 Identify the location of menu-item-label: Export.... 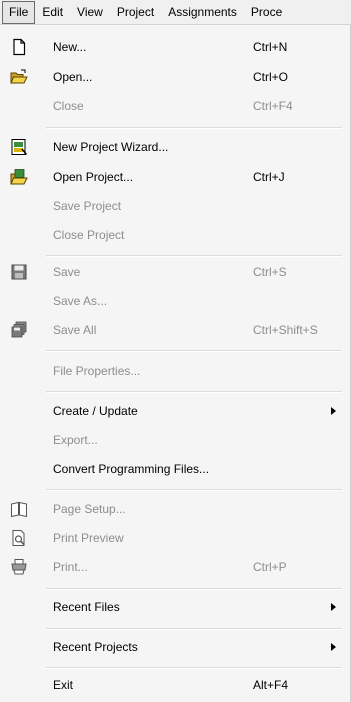
(75, 440).